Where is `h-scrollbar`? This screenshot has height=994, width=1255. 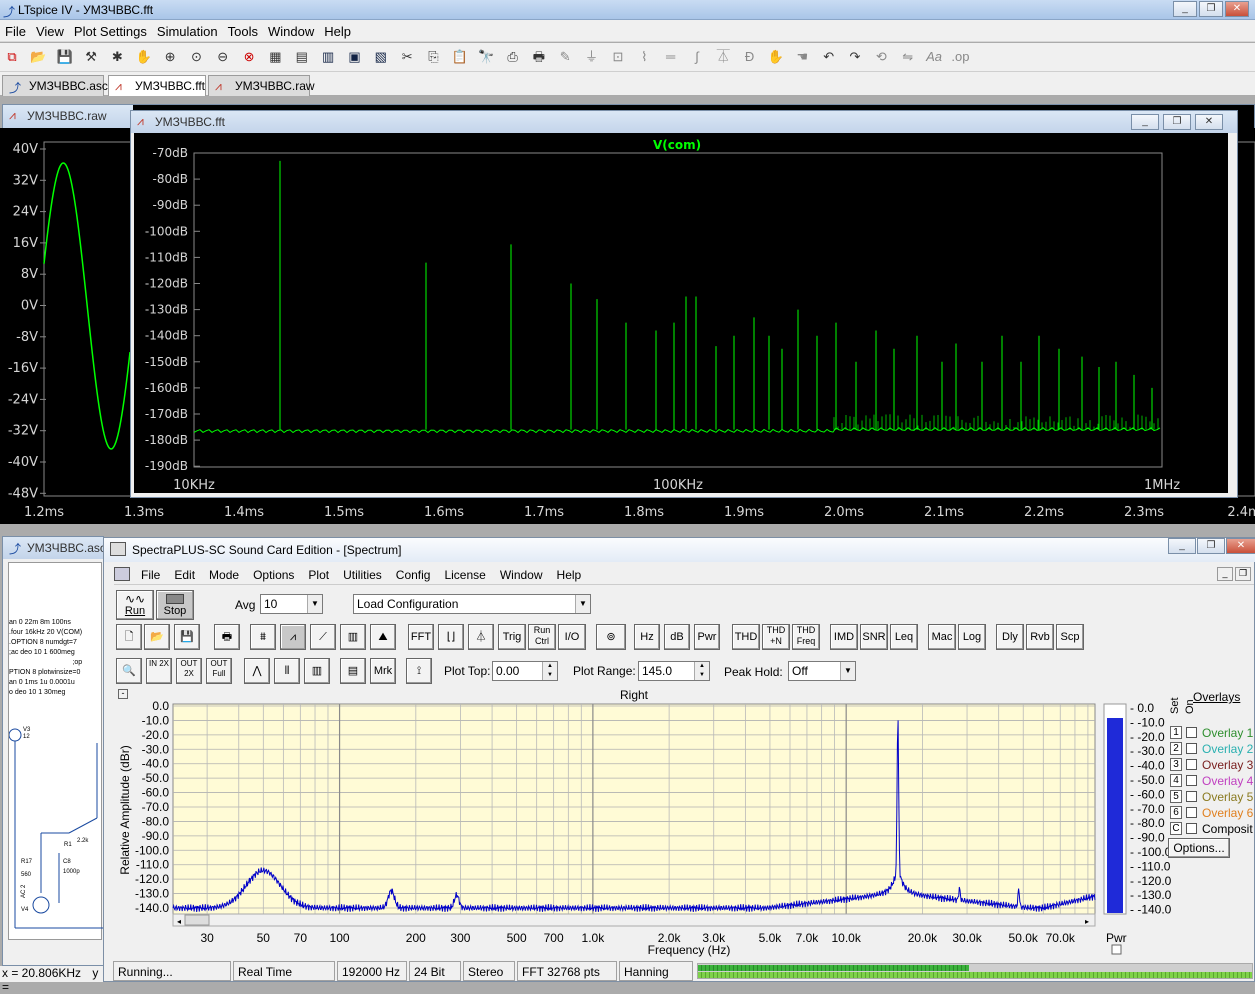
h-scrollbar is located at coordinates (634, 920).